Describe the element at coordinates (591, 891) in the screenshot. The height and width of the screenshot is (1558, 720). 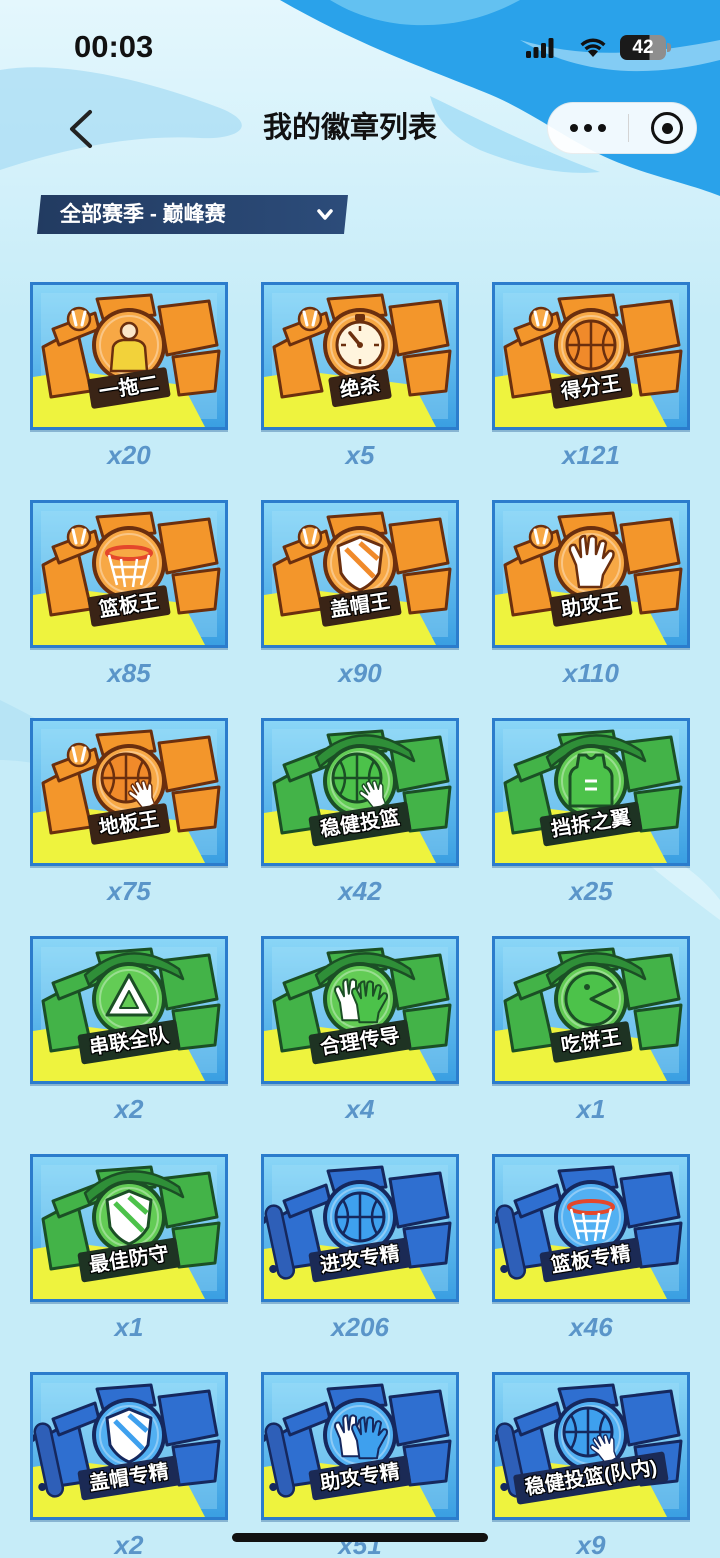
I see `badge-count: x25` at that location.